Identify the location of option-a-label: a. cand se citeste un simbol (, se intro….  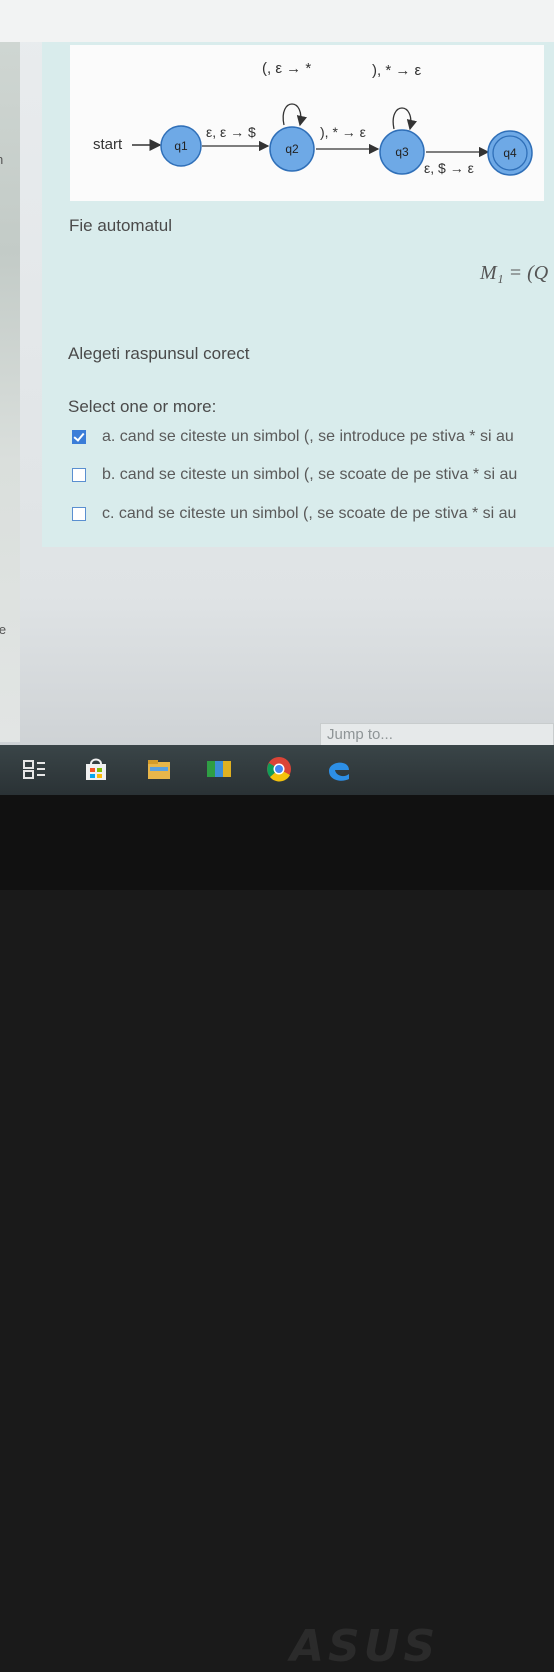
(308, 437).